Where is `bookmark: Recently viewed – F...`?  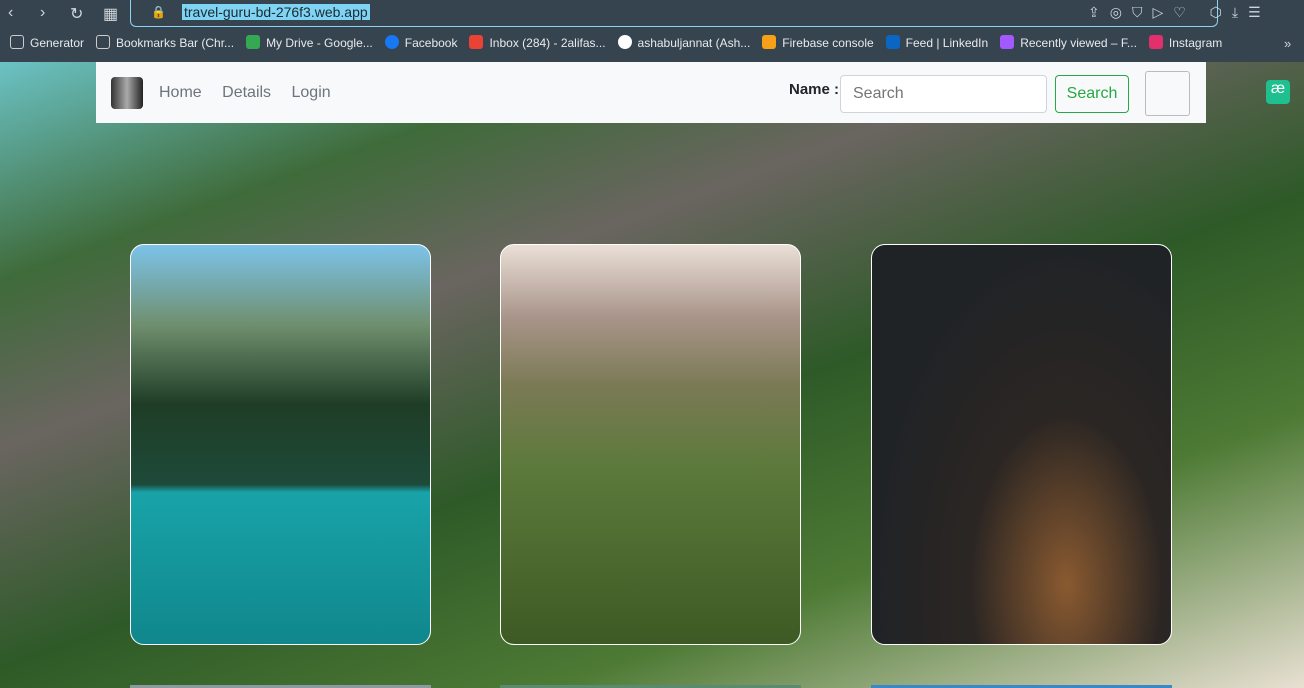
bookmark: Recently viewed – F... is located at coordinates (1068, 42).